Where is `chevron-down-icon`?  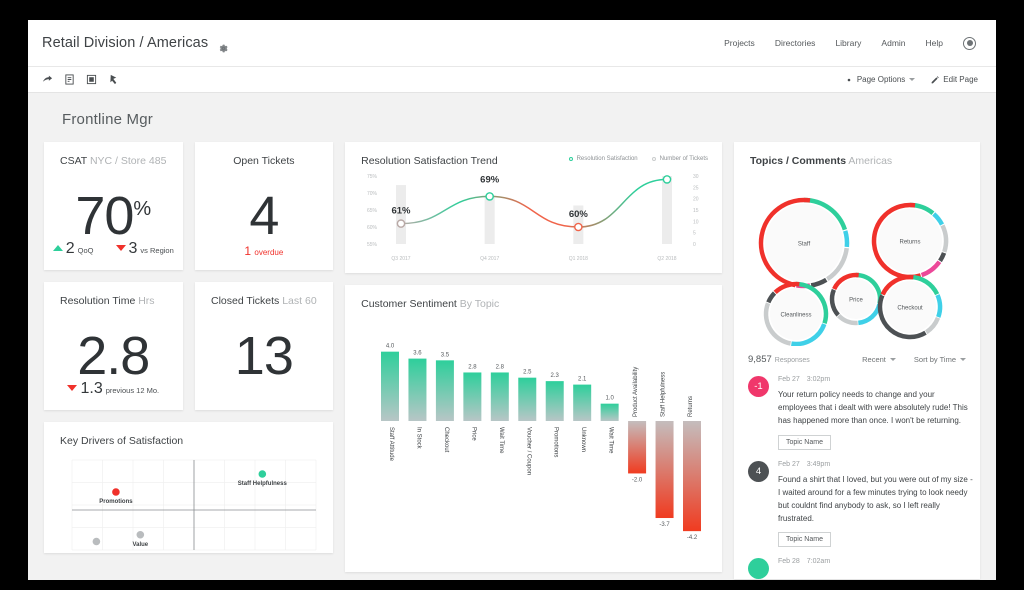
chevron-down-icon is located at coordinates (963, 359).